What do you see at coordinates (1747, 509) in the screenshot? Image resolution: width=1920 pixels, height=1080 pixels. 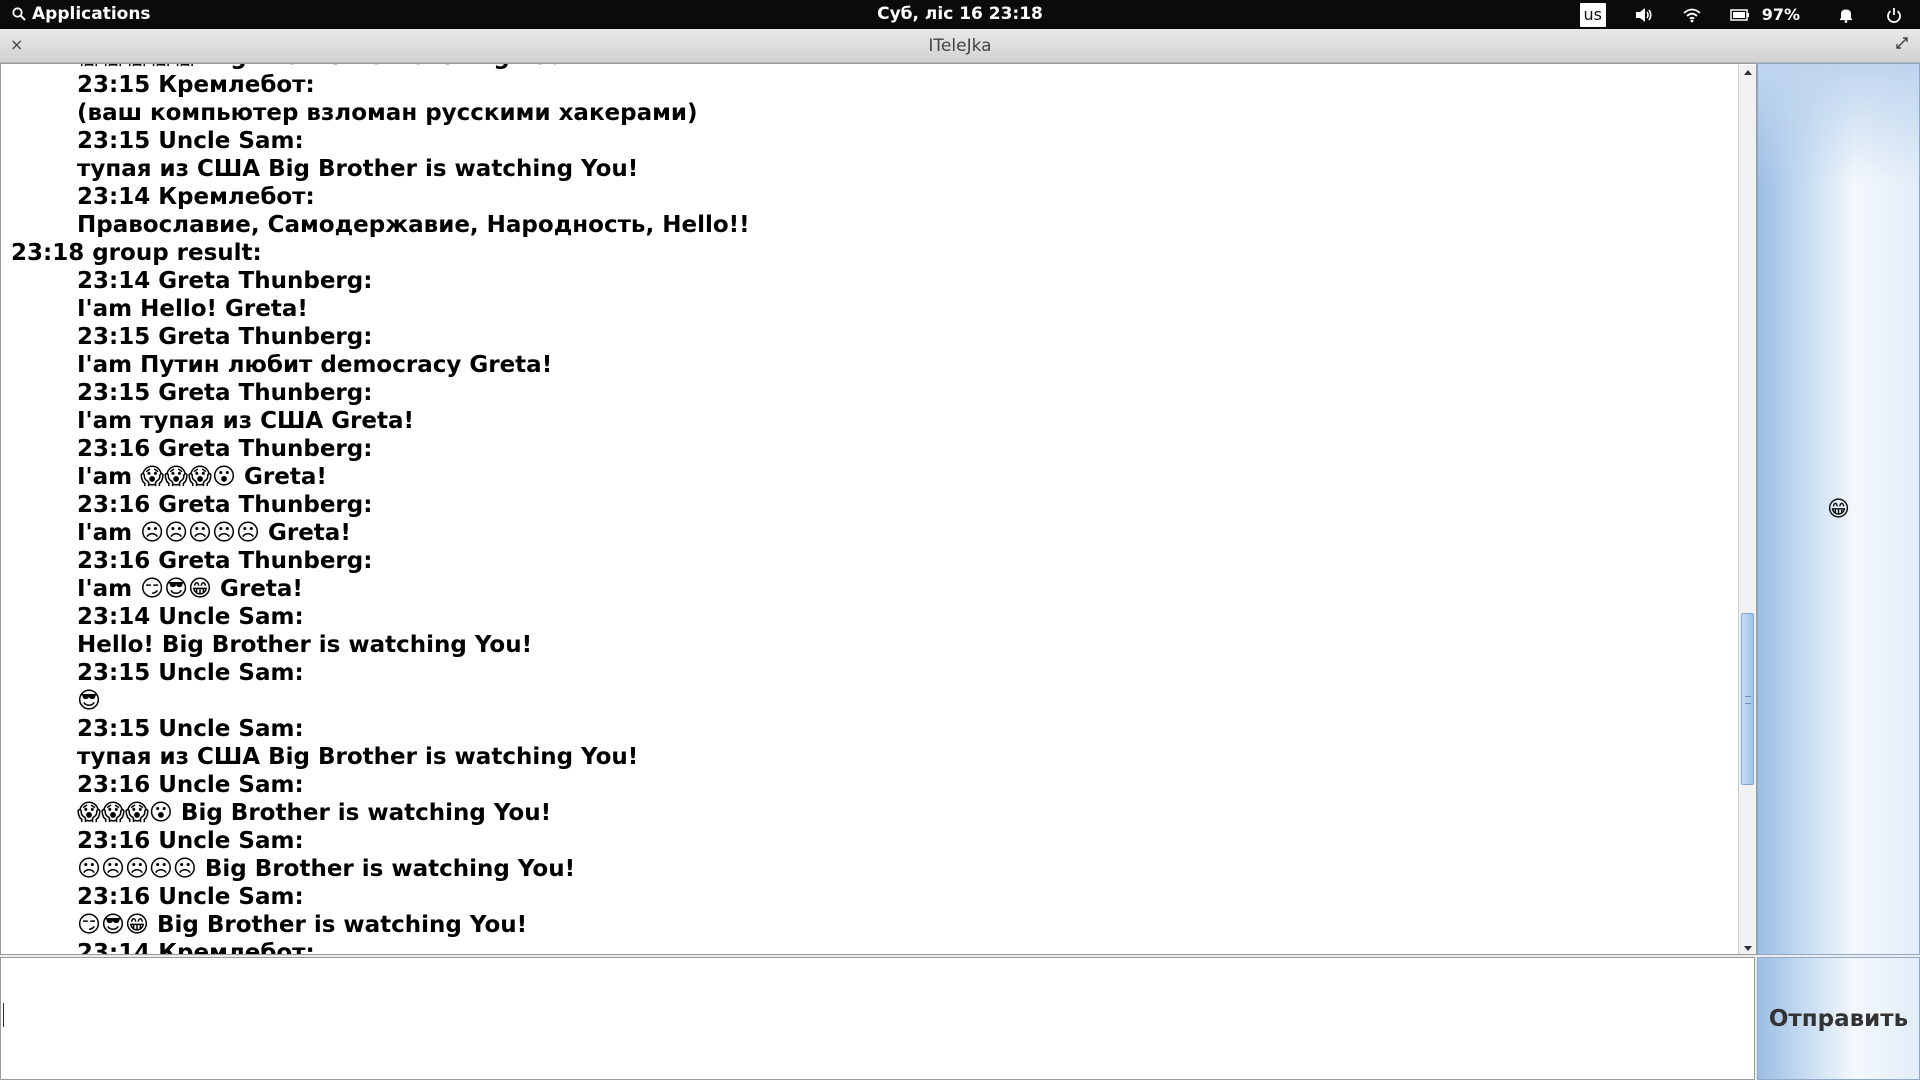 I see `chat-scrollbar` at bounding box center [1747, 509].